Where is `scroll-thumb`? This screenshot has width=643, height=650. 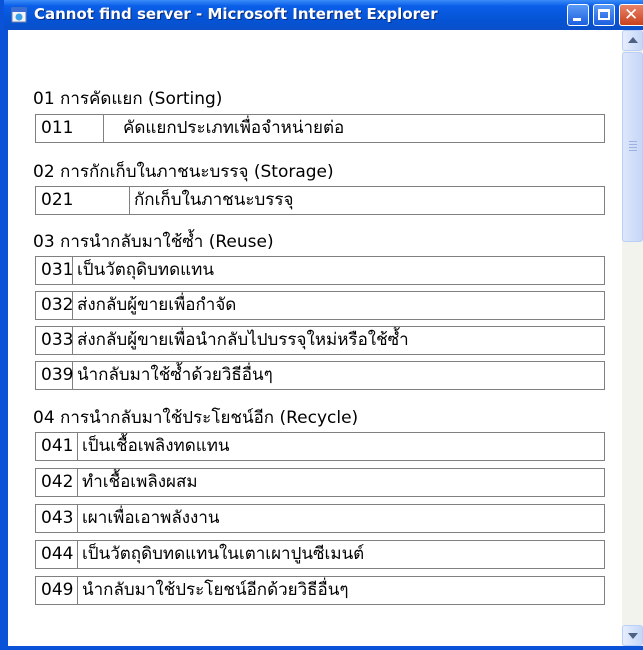 scroll-thumb is located at coordinates (632, 147).